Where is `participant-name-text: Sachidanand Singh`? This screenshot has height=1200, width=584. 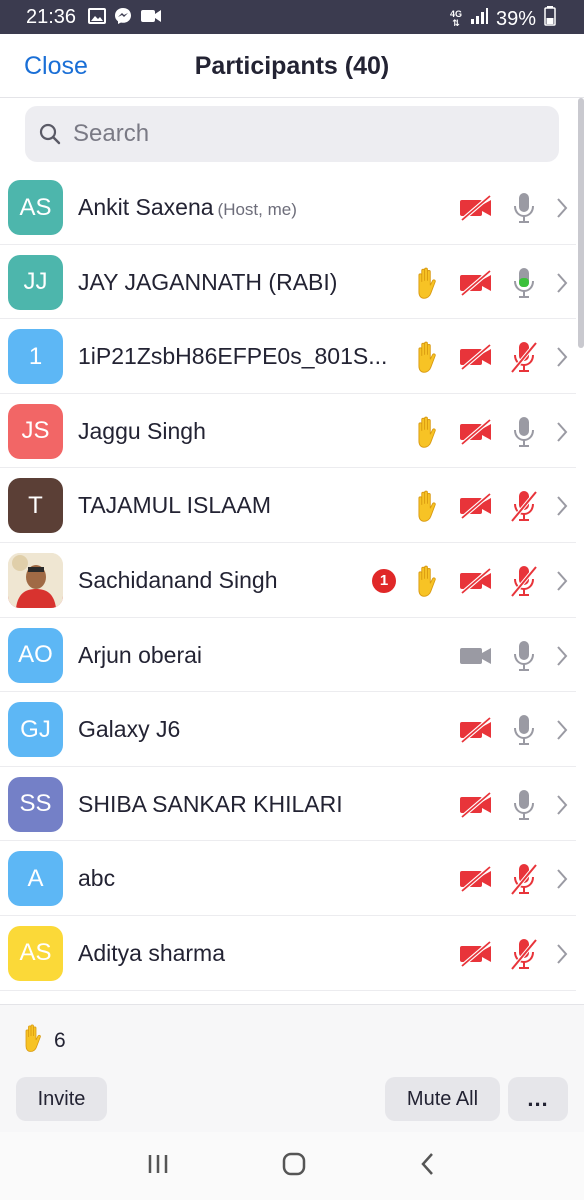 participant-name-text: Sachidanand Singh is located at coordinates (178, 579).